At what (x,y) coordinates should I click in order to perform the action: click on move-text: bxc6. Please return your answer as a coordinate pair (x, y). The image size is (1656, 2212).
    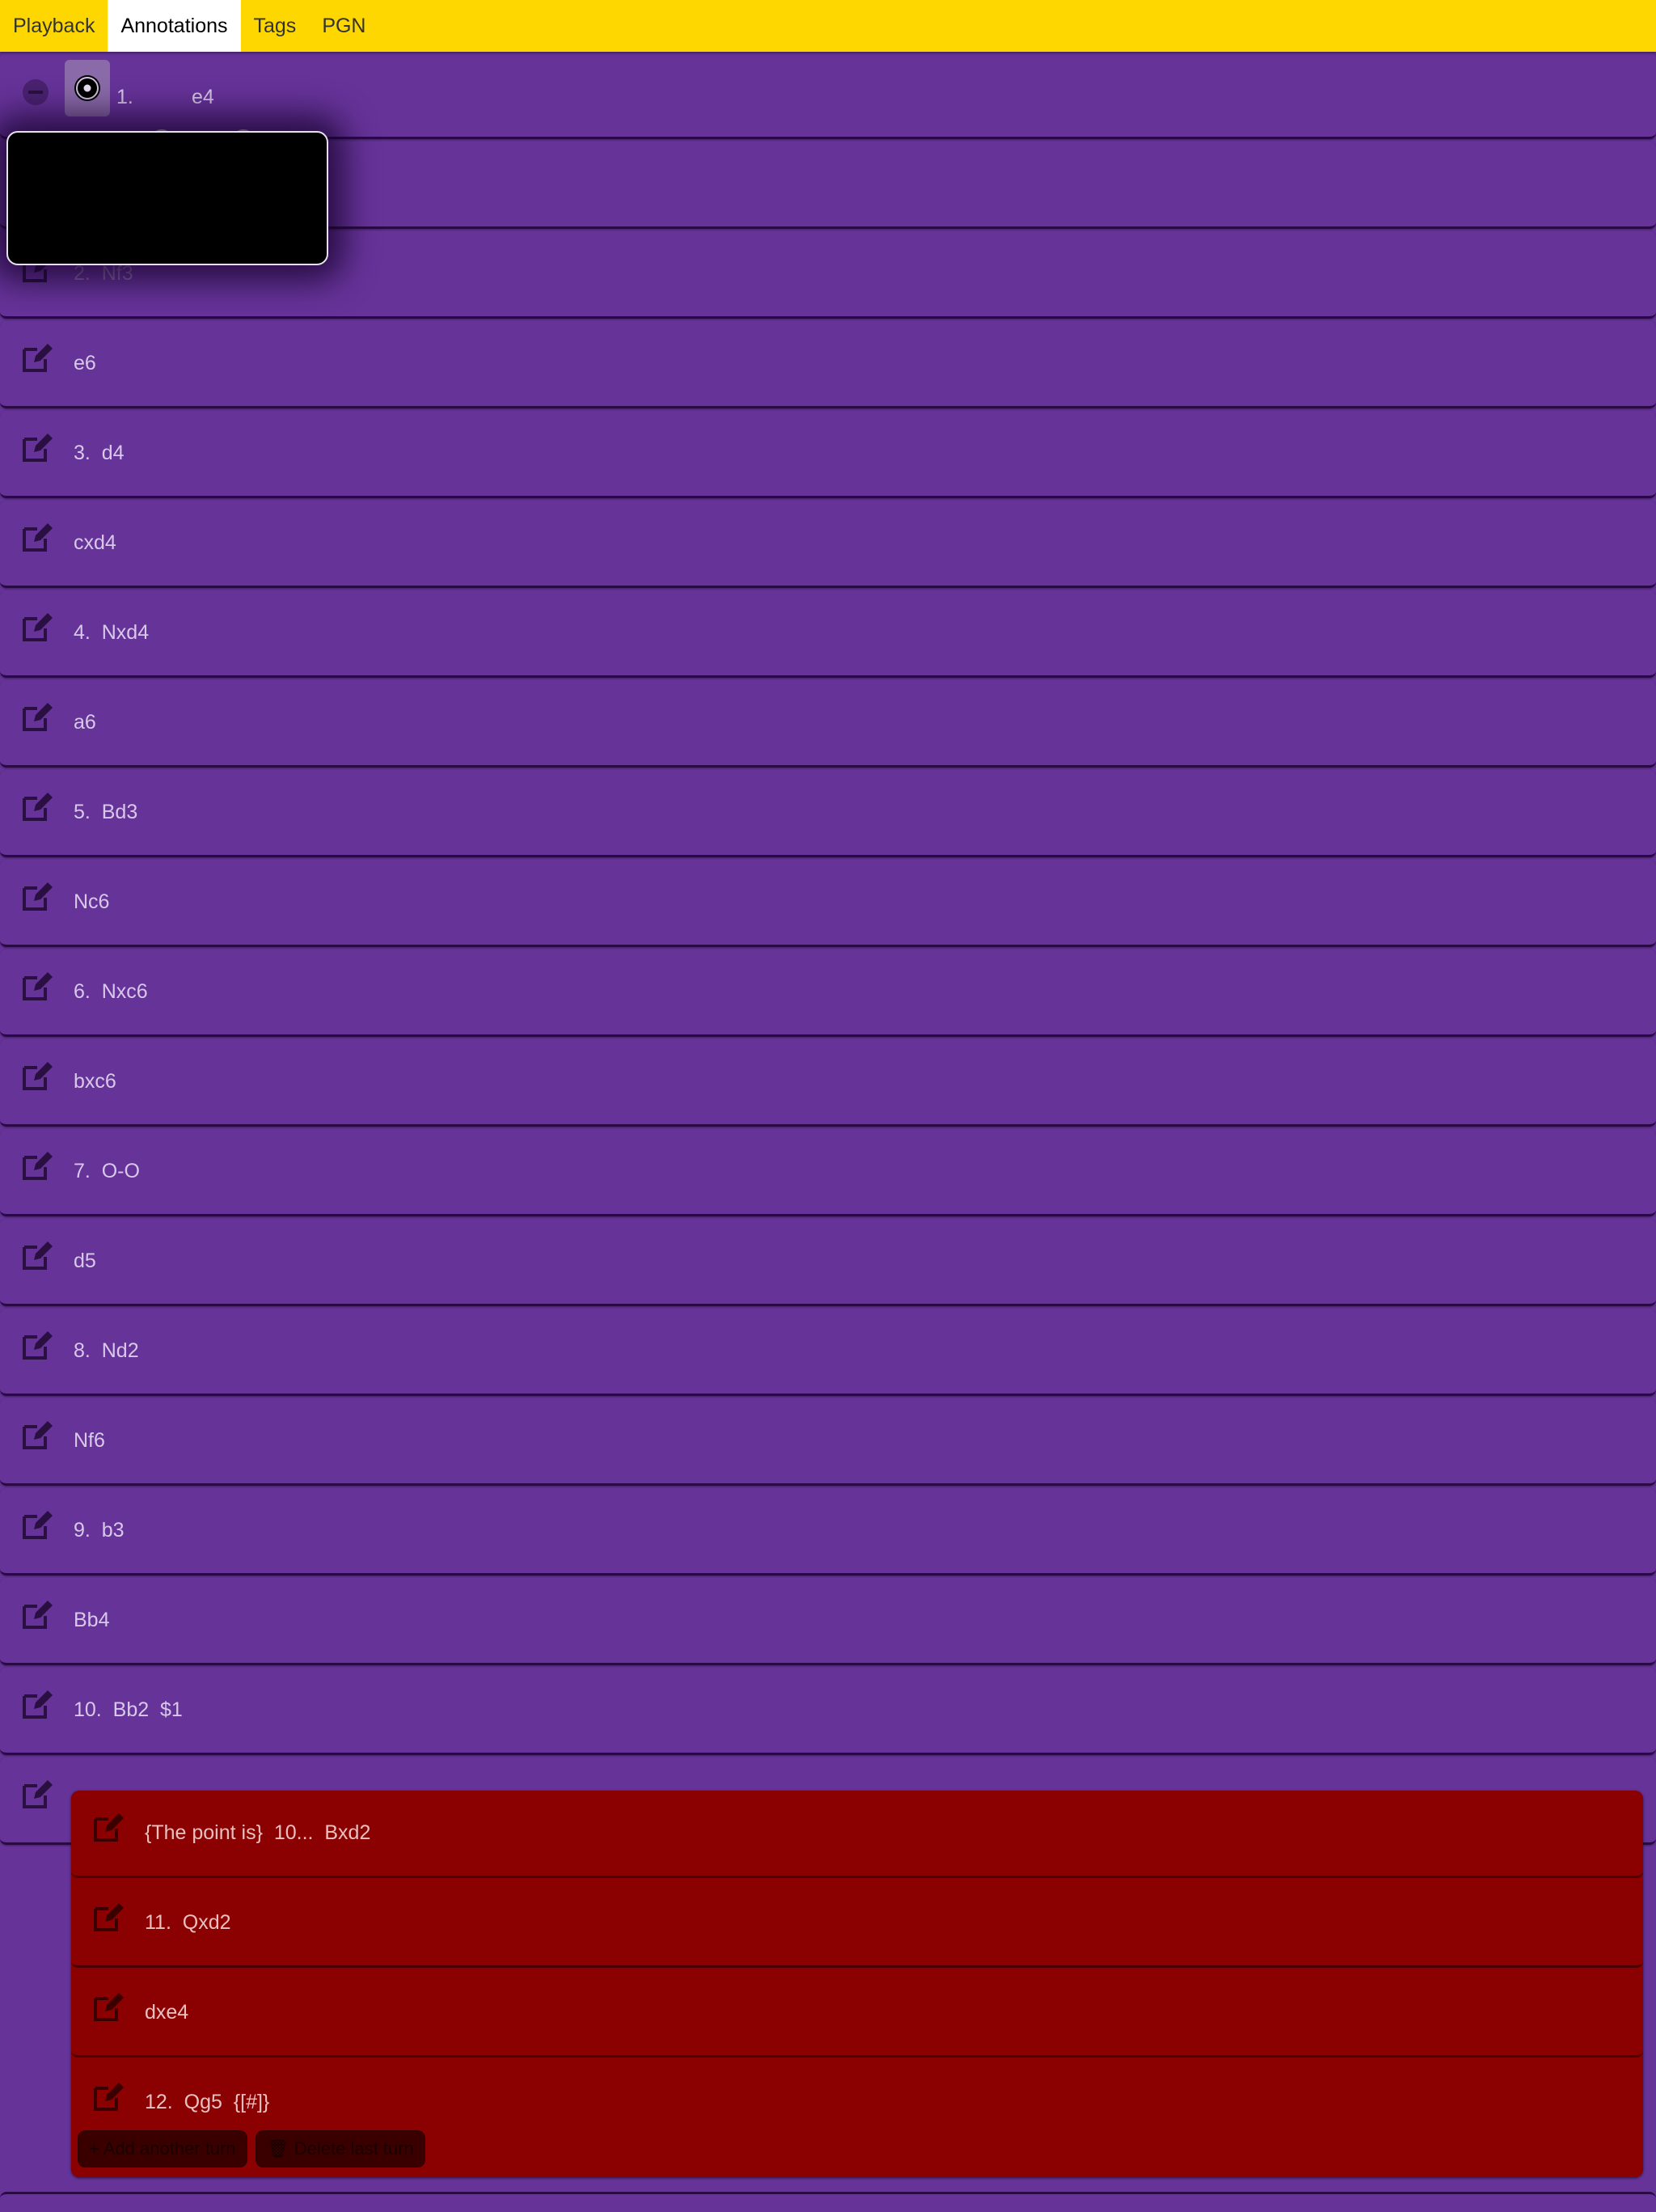
    Looking at the image, I should click on (95, 1081).